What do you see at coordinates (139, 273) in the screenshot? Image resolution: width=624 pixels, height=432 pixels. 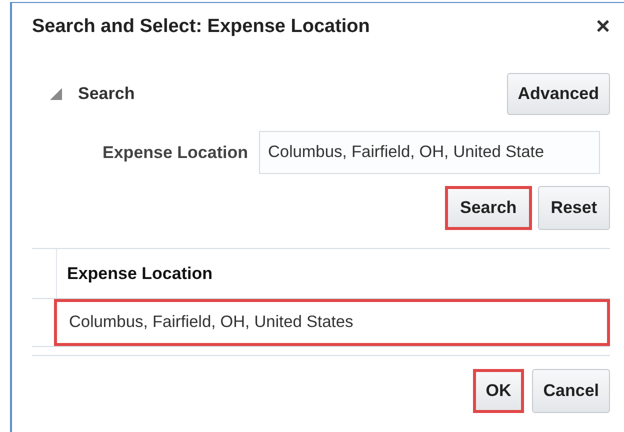 I see `column-header: Expense Location` at bounding box center [139, 273].